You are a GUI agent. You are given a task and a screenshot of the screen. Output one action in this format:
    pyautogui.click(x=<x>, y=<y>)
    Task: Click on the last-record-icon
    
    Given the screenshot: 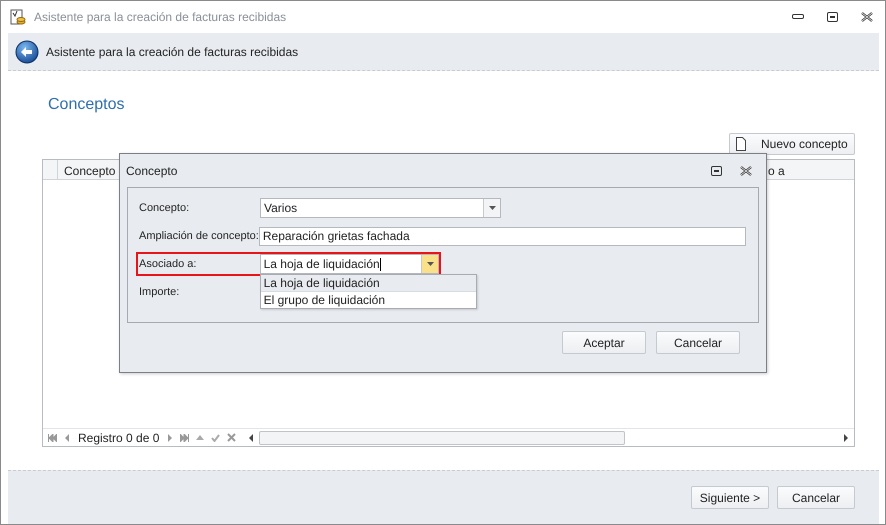 What is the action you would take?
    pyautogui.click(x=185, y=438)
    